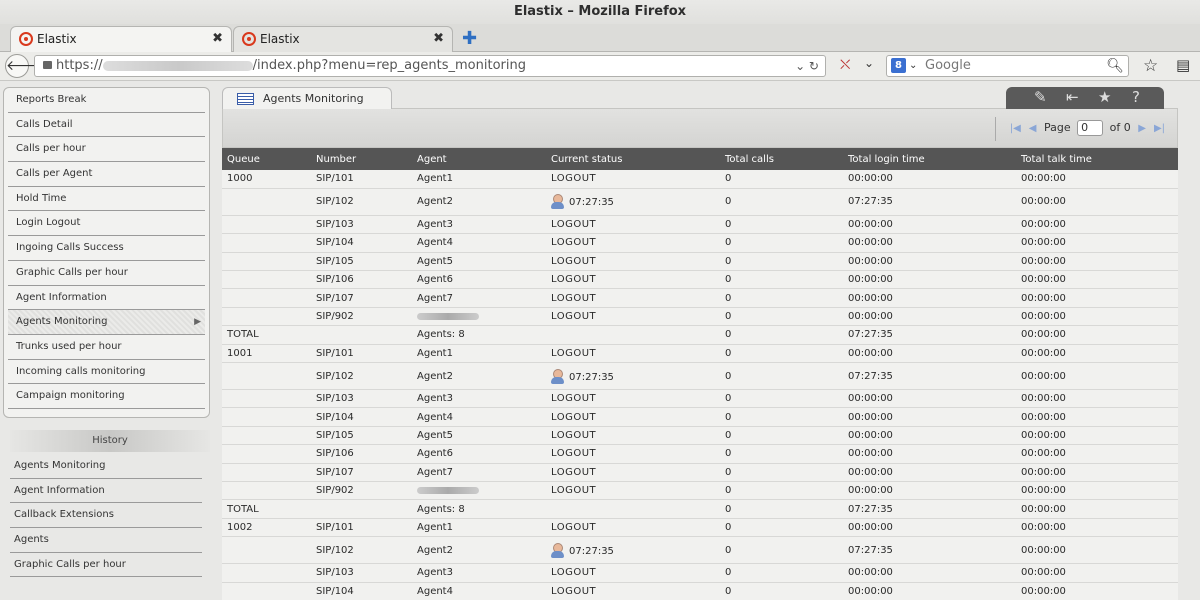  I want to click on sidebar-item-trunks-used-per-hour: Trunks used per hour, so click(106, 347).